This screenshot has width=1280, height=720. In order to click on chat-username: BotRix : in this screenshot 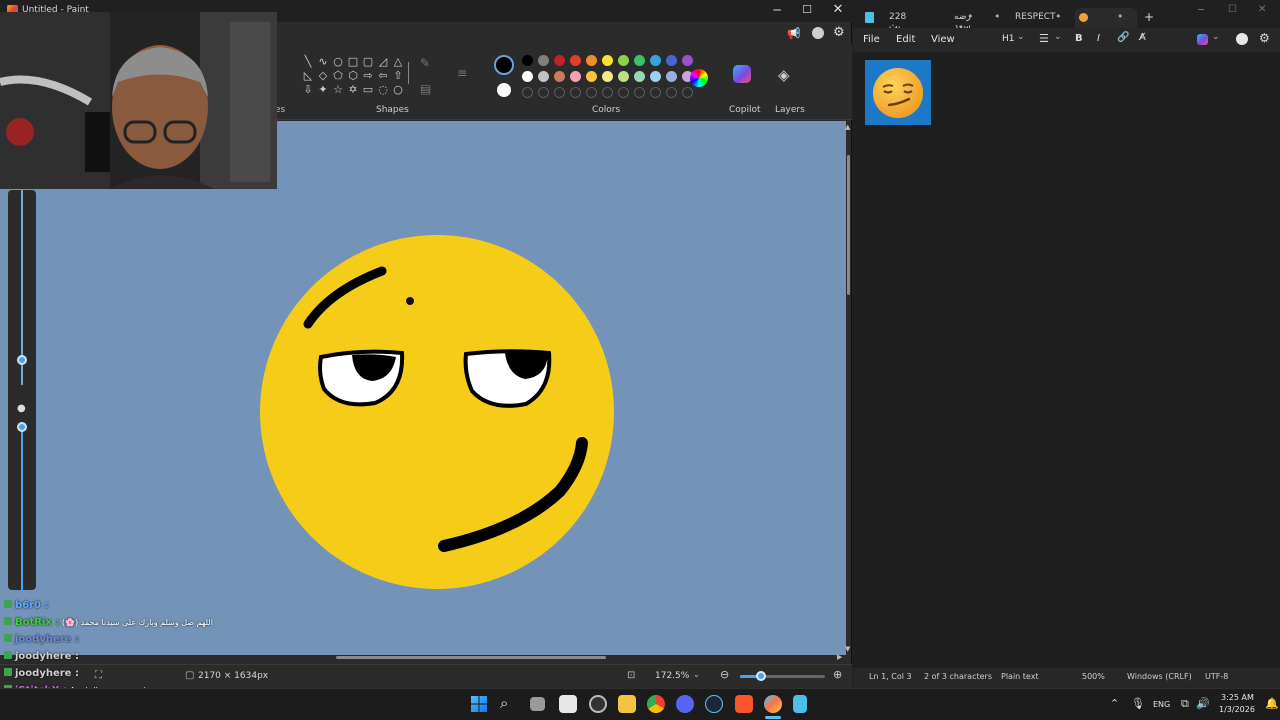, I will do `click(37, 622)`.